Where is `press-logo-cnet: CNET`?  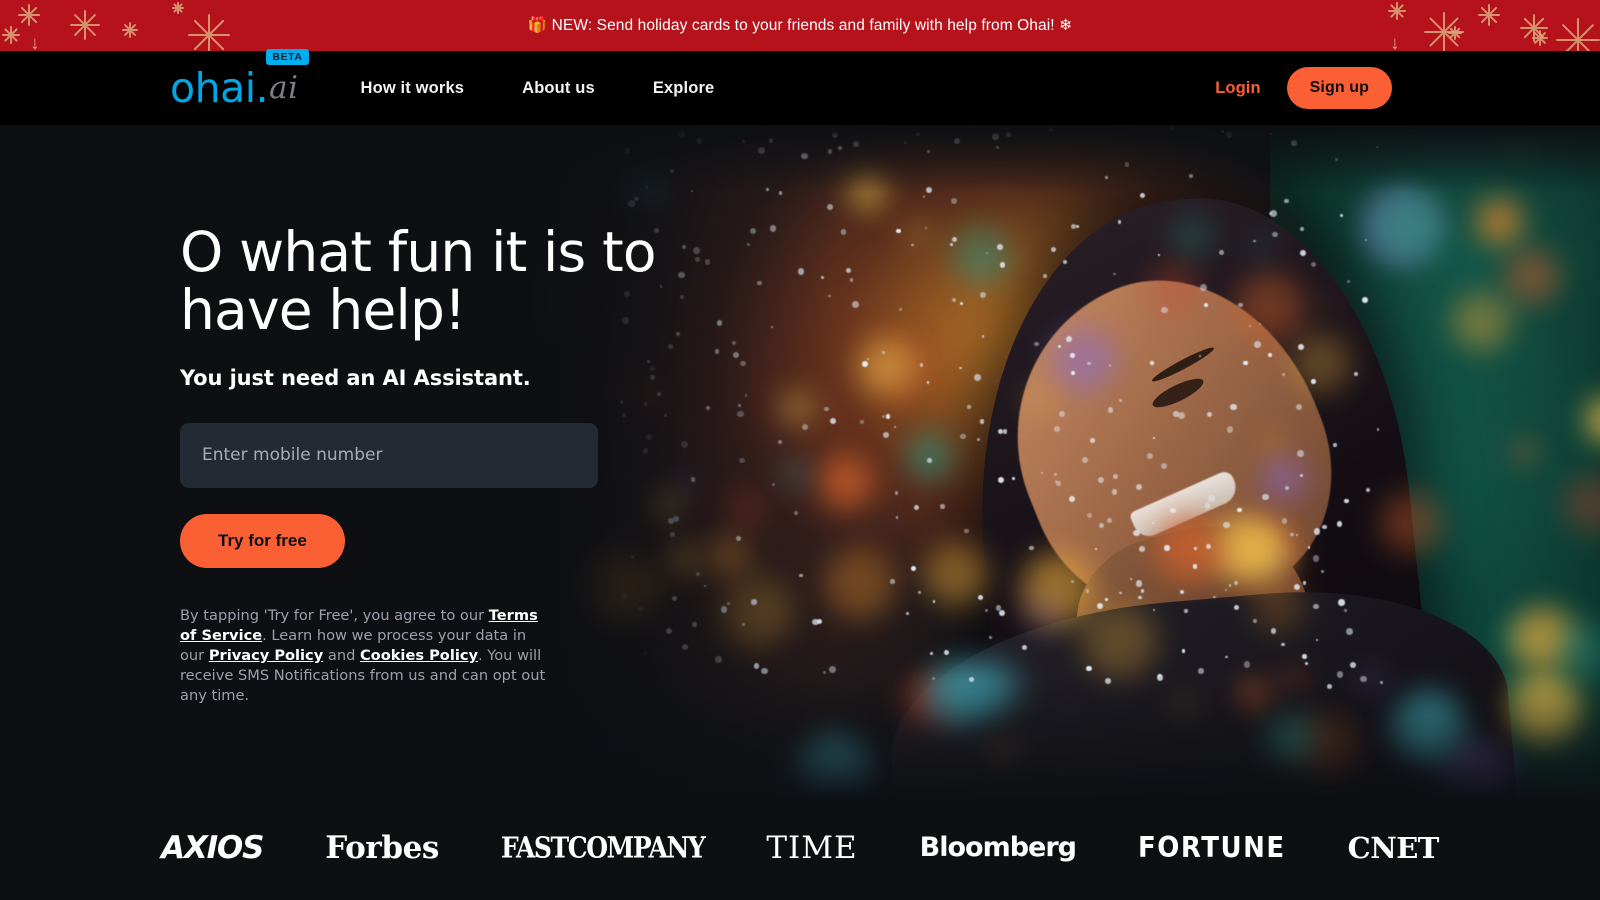
press-logo-cnet: CNET is located at coordinates (1393, 847).